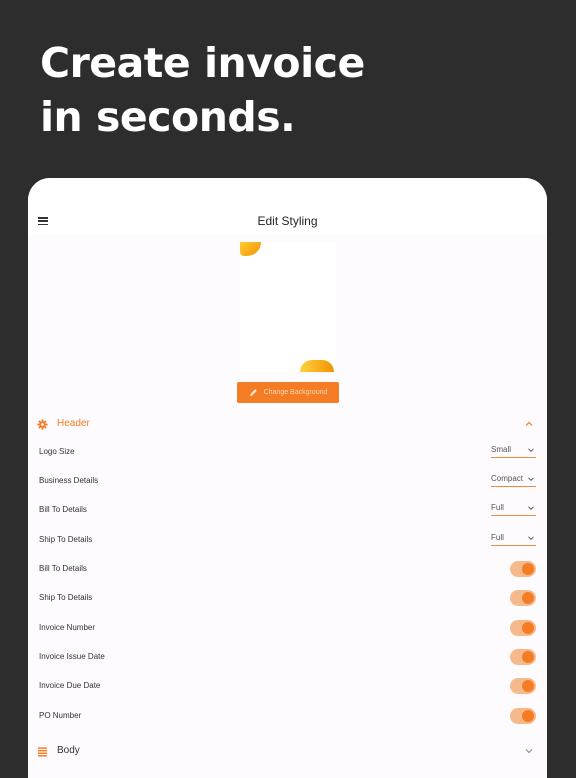  I want to click on header-section-toggle: Header, so click(287, 424).